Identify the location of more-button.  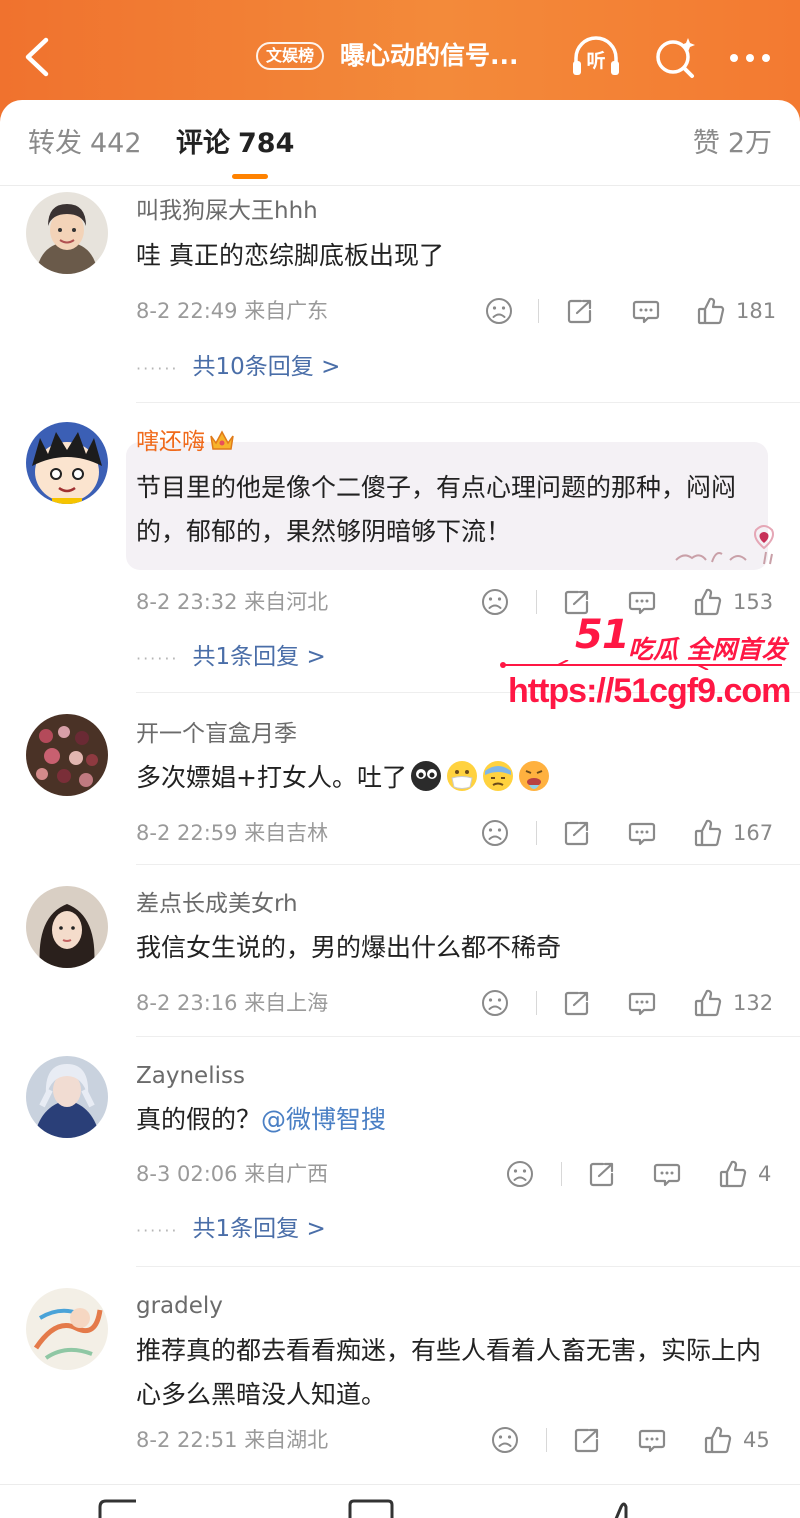
(750, 57).